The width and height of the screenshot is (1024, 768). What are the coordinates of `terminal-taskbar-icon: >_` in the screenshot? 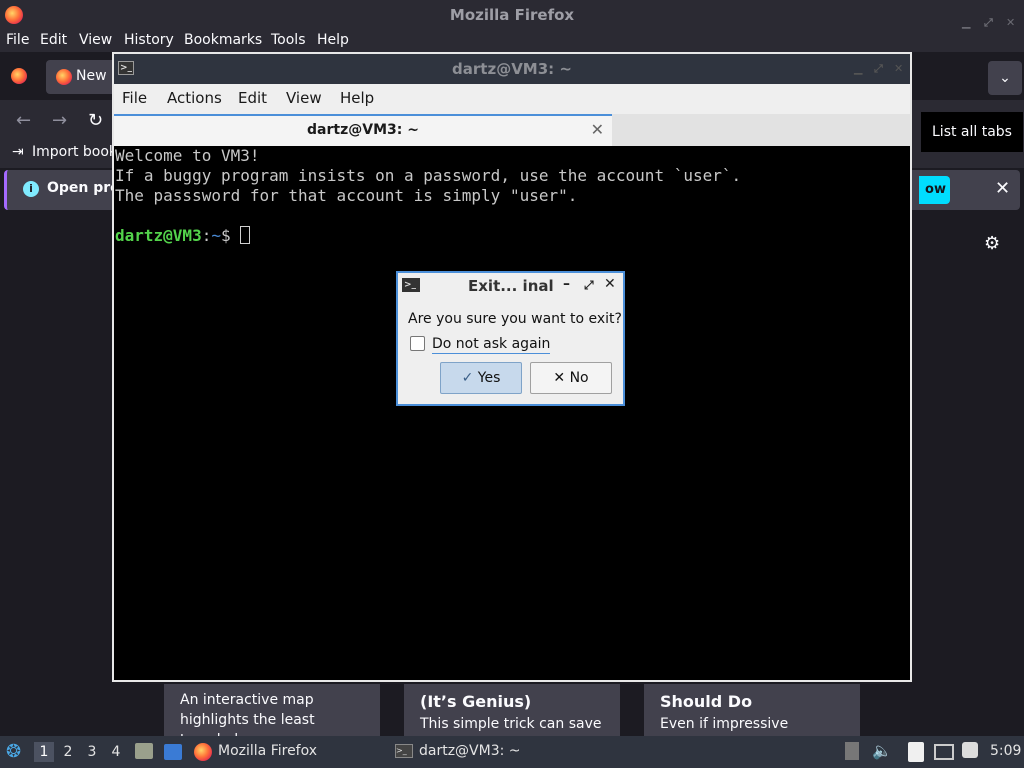 It's located at (404, 751).